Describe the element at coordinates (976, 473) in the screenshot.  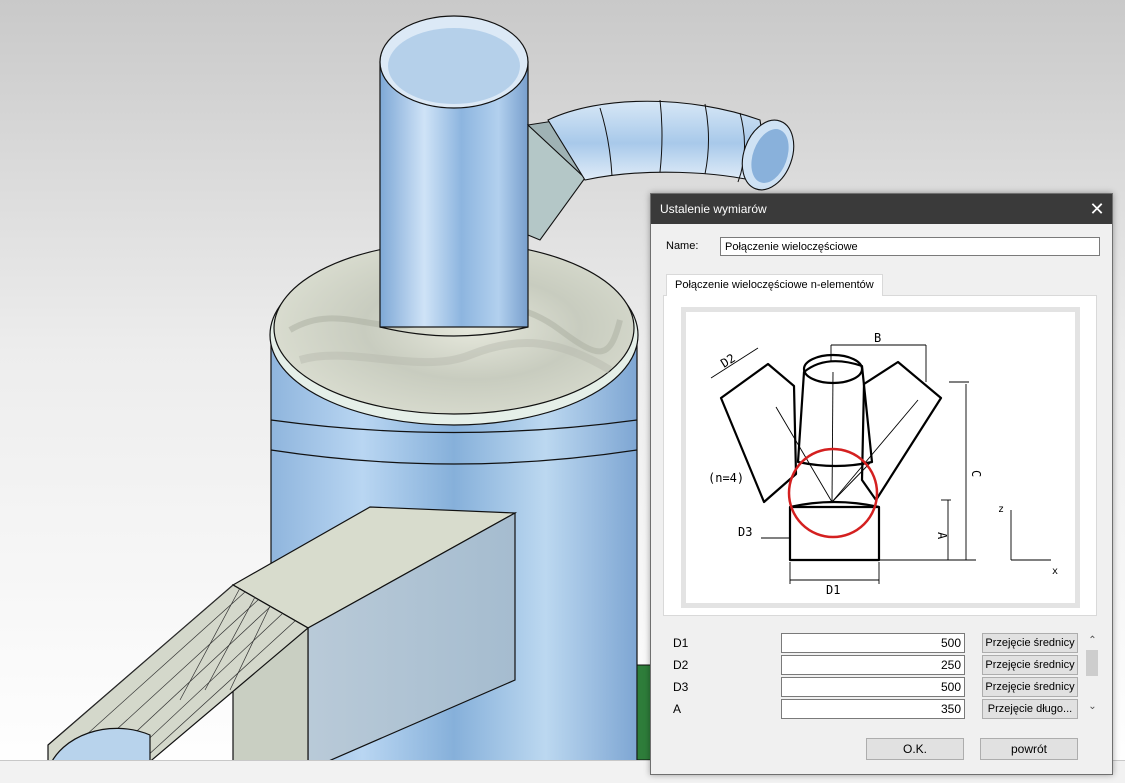
I see `label-c: C` at that location.